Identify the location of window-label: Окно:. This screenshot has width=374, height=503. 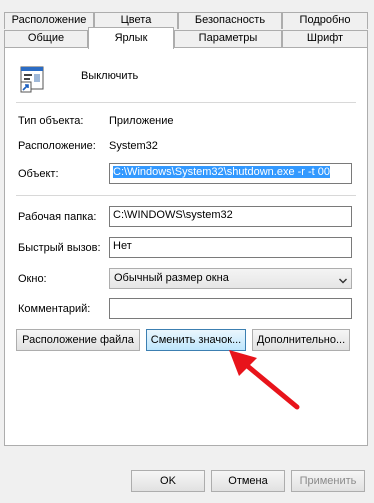
(32, 279).